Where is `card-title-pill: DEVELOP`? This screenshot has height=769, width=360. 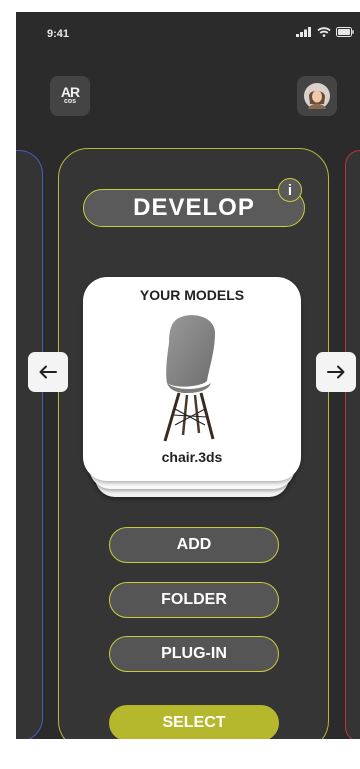 card-title-pill: DEVELOP is located at coordinates (194, 208).